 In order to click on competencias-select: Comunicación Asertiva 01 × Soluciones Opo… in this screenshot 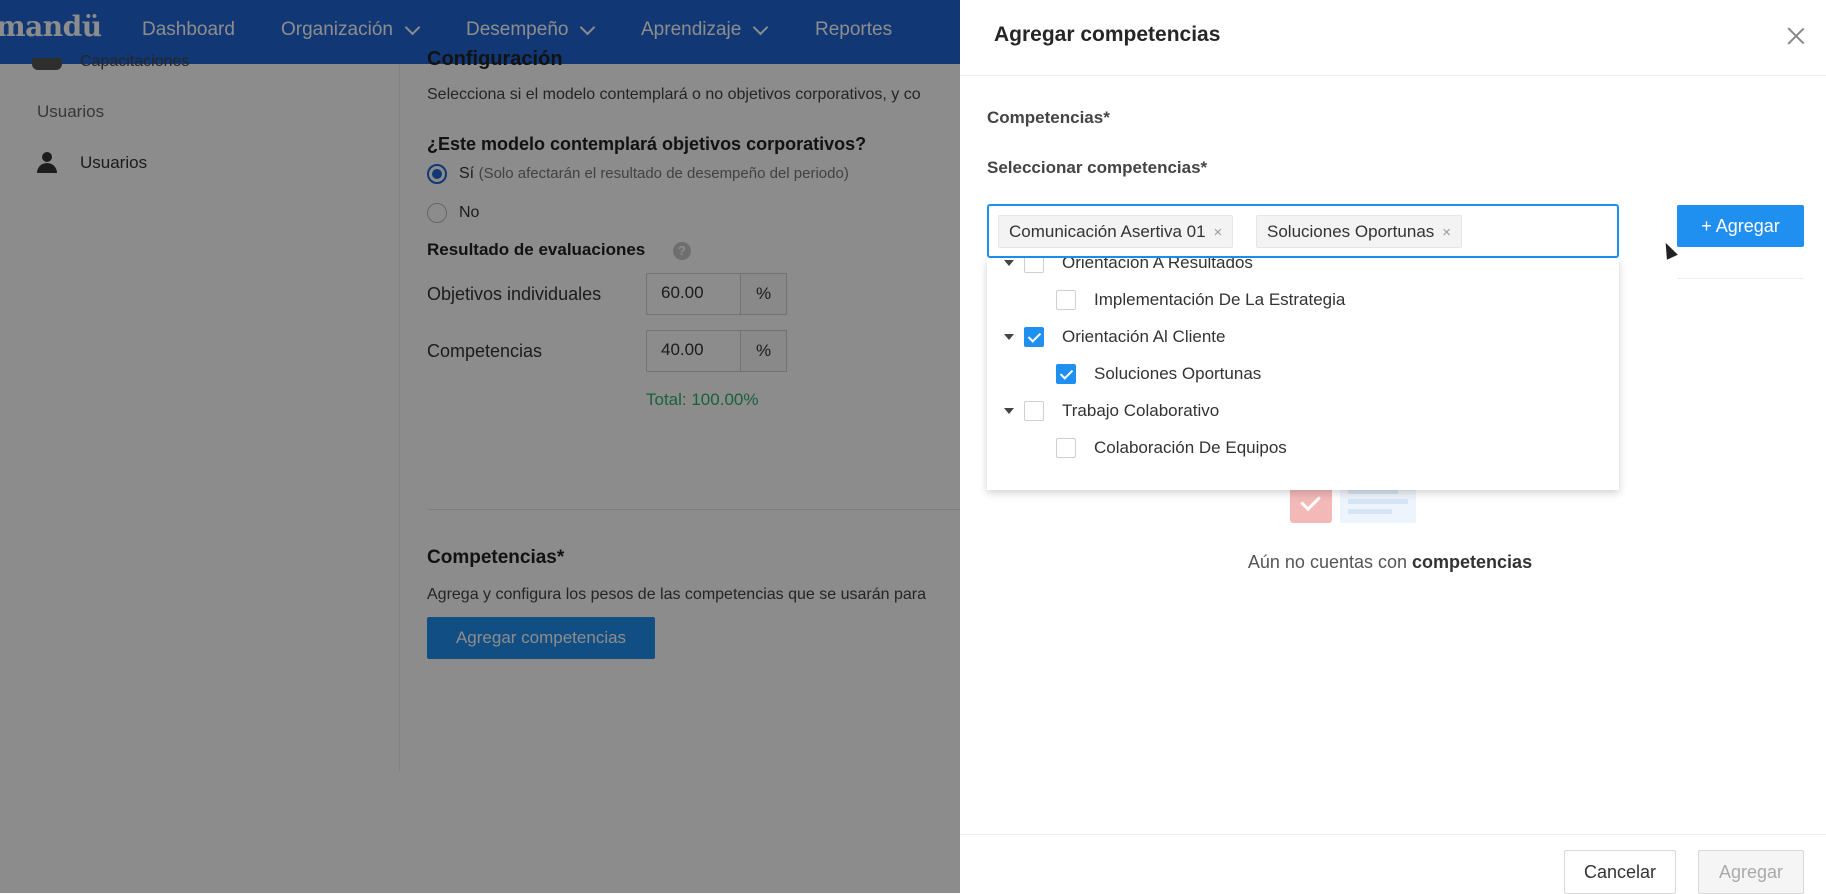, I will do `click(1303, 231)`.